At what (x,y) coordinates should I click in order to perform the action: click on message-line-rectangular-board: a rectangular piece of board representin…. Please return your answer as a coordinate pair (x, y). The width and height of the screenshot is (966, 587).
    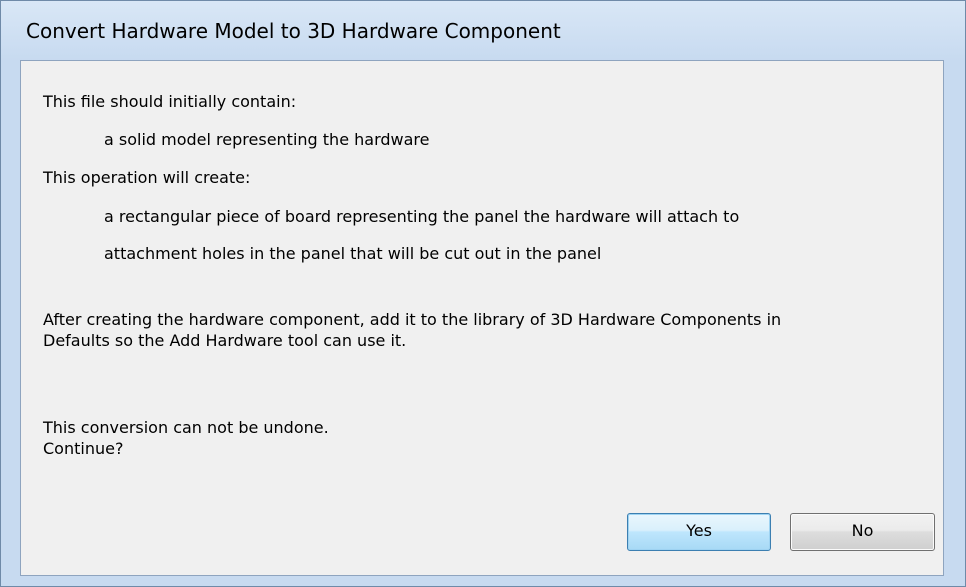
    Looking at the image, I should click on (422, 216).